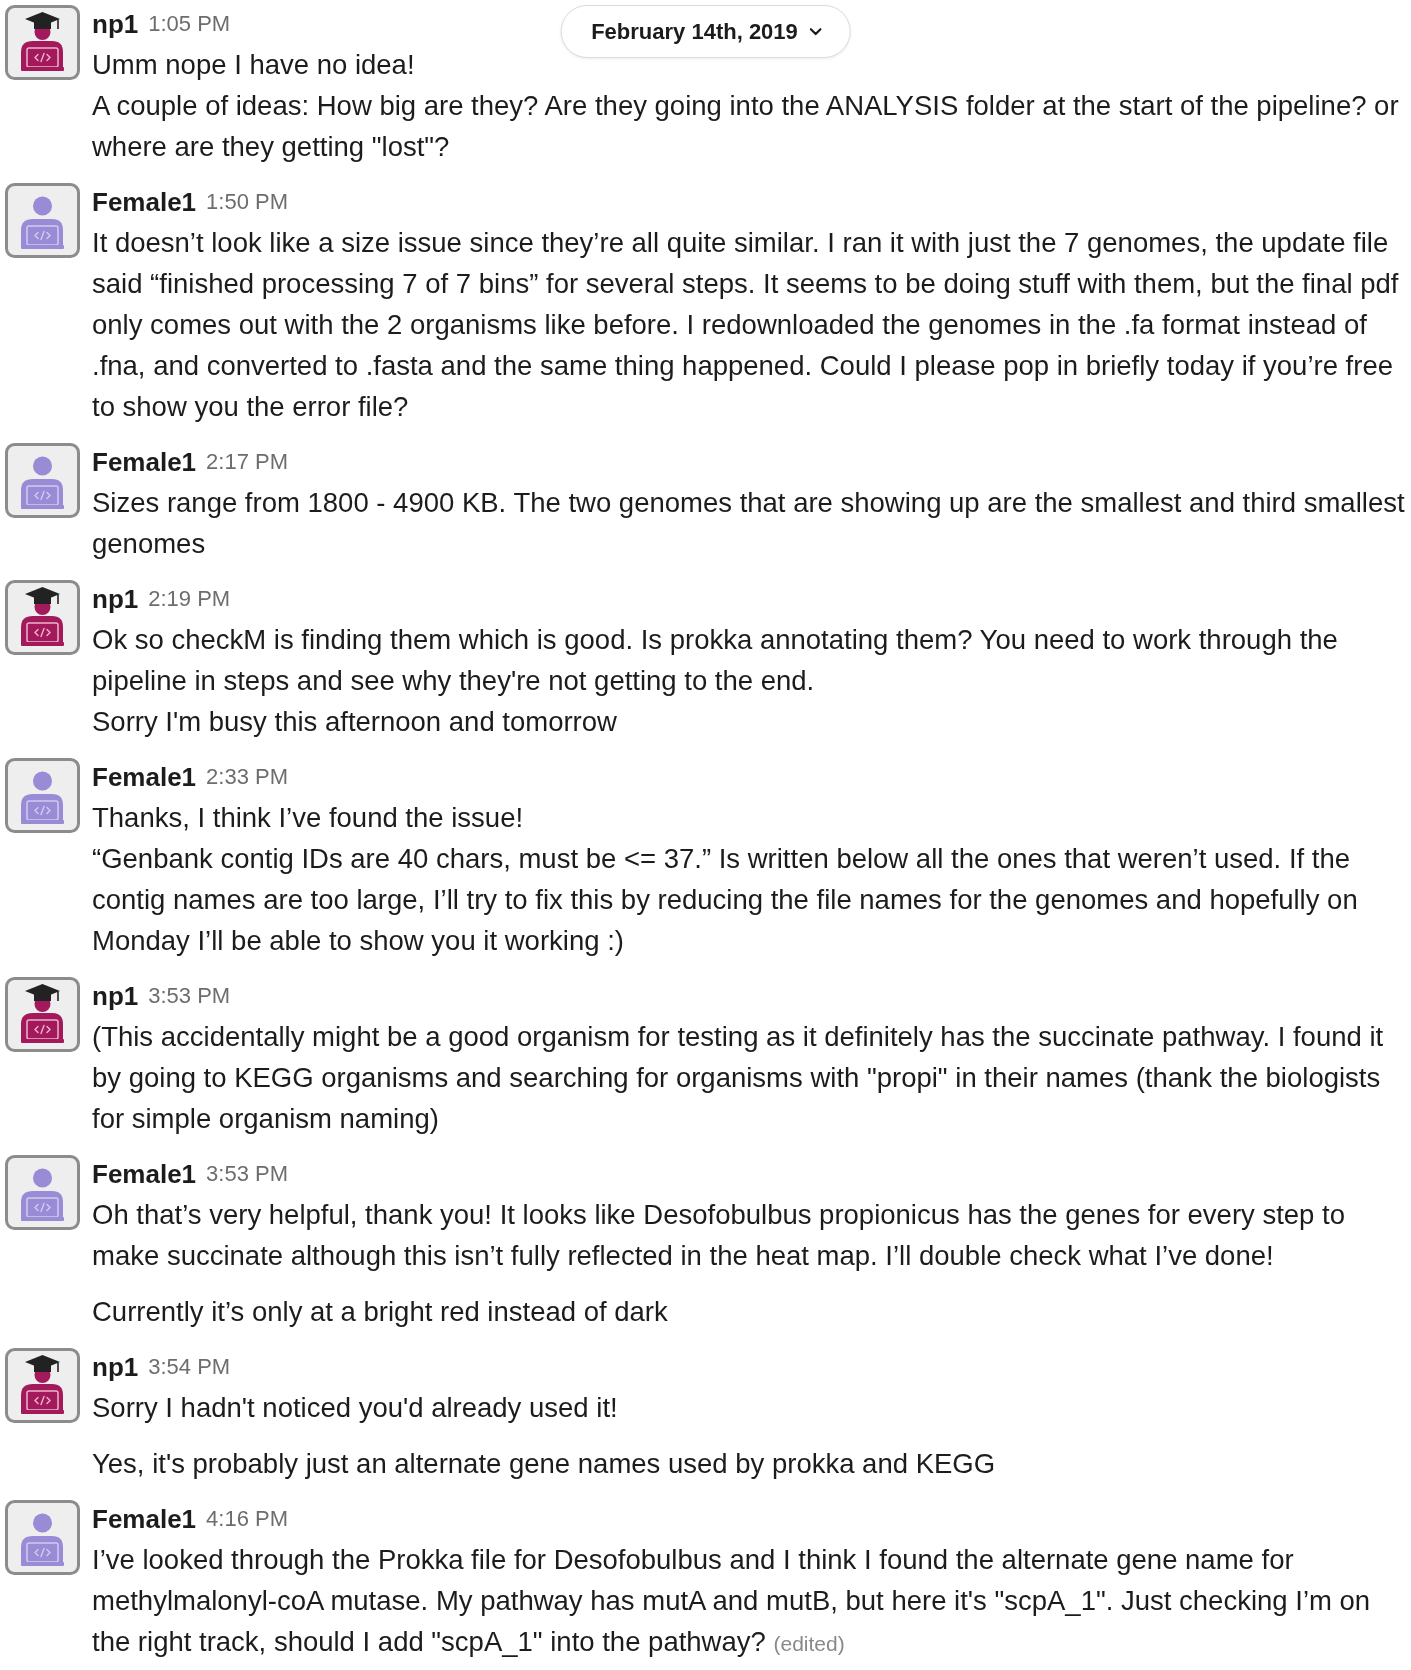 Image resolution: width=1411 pixels, height=1670 pixels. What do you see at coordinates (189, 24) in the screenshot?
I see `timestamp: 1:05 PM` at bounding box center [189, 24].